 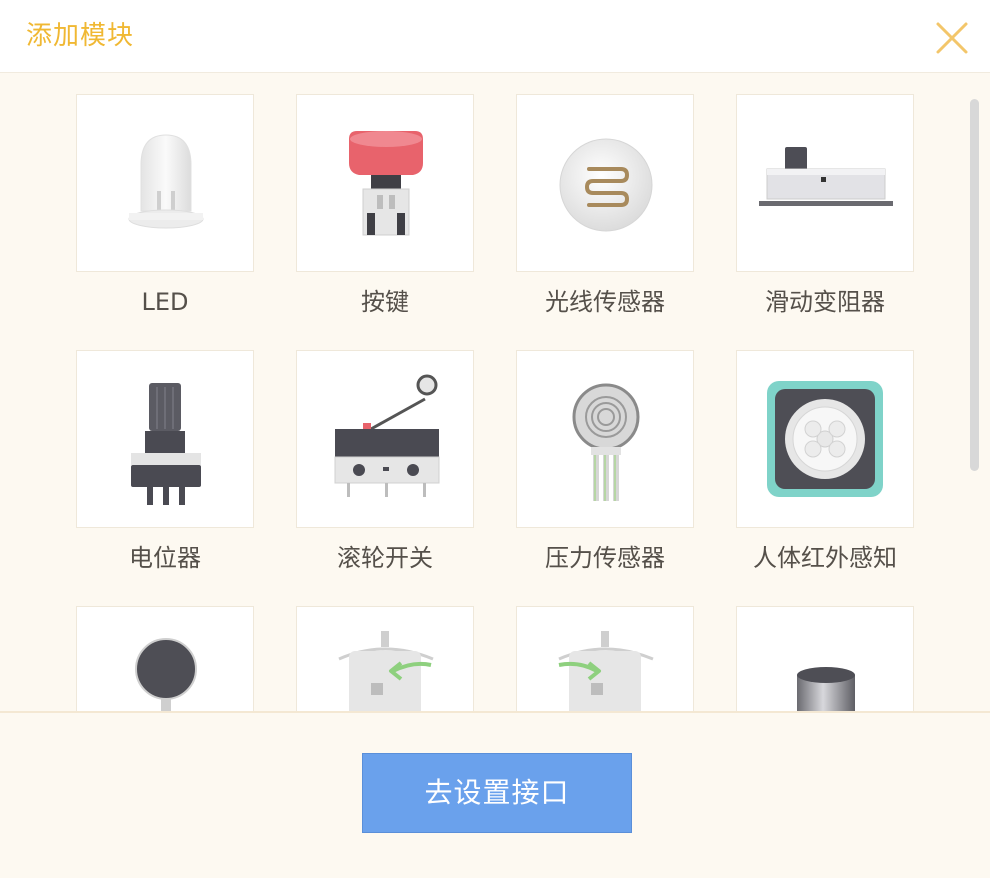 I want to click on pir-sensor-icon, so click(x=825, y=439).